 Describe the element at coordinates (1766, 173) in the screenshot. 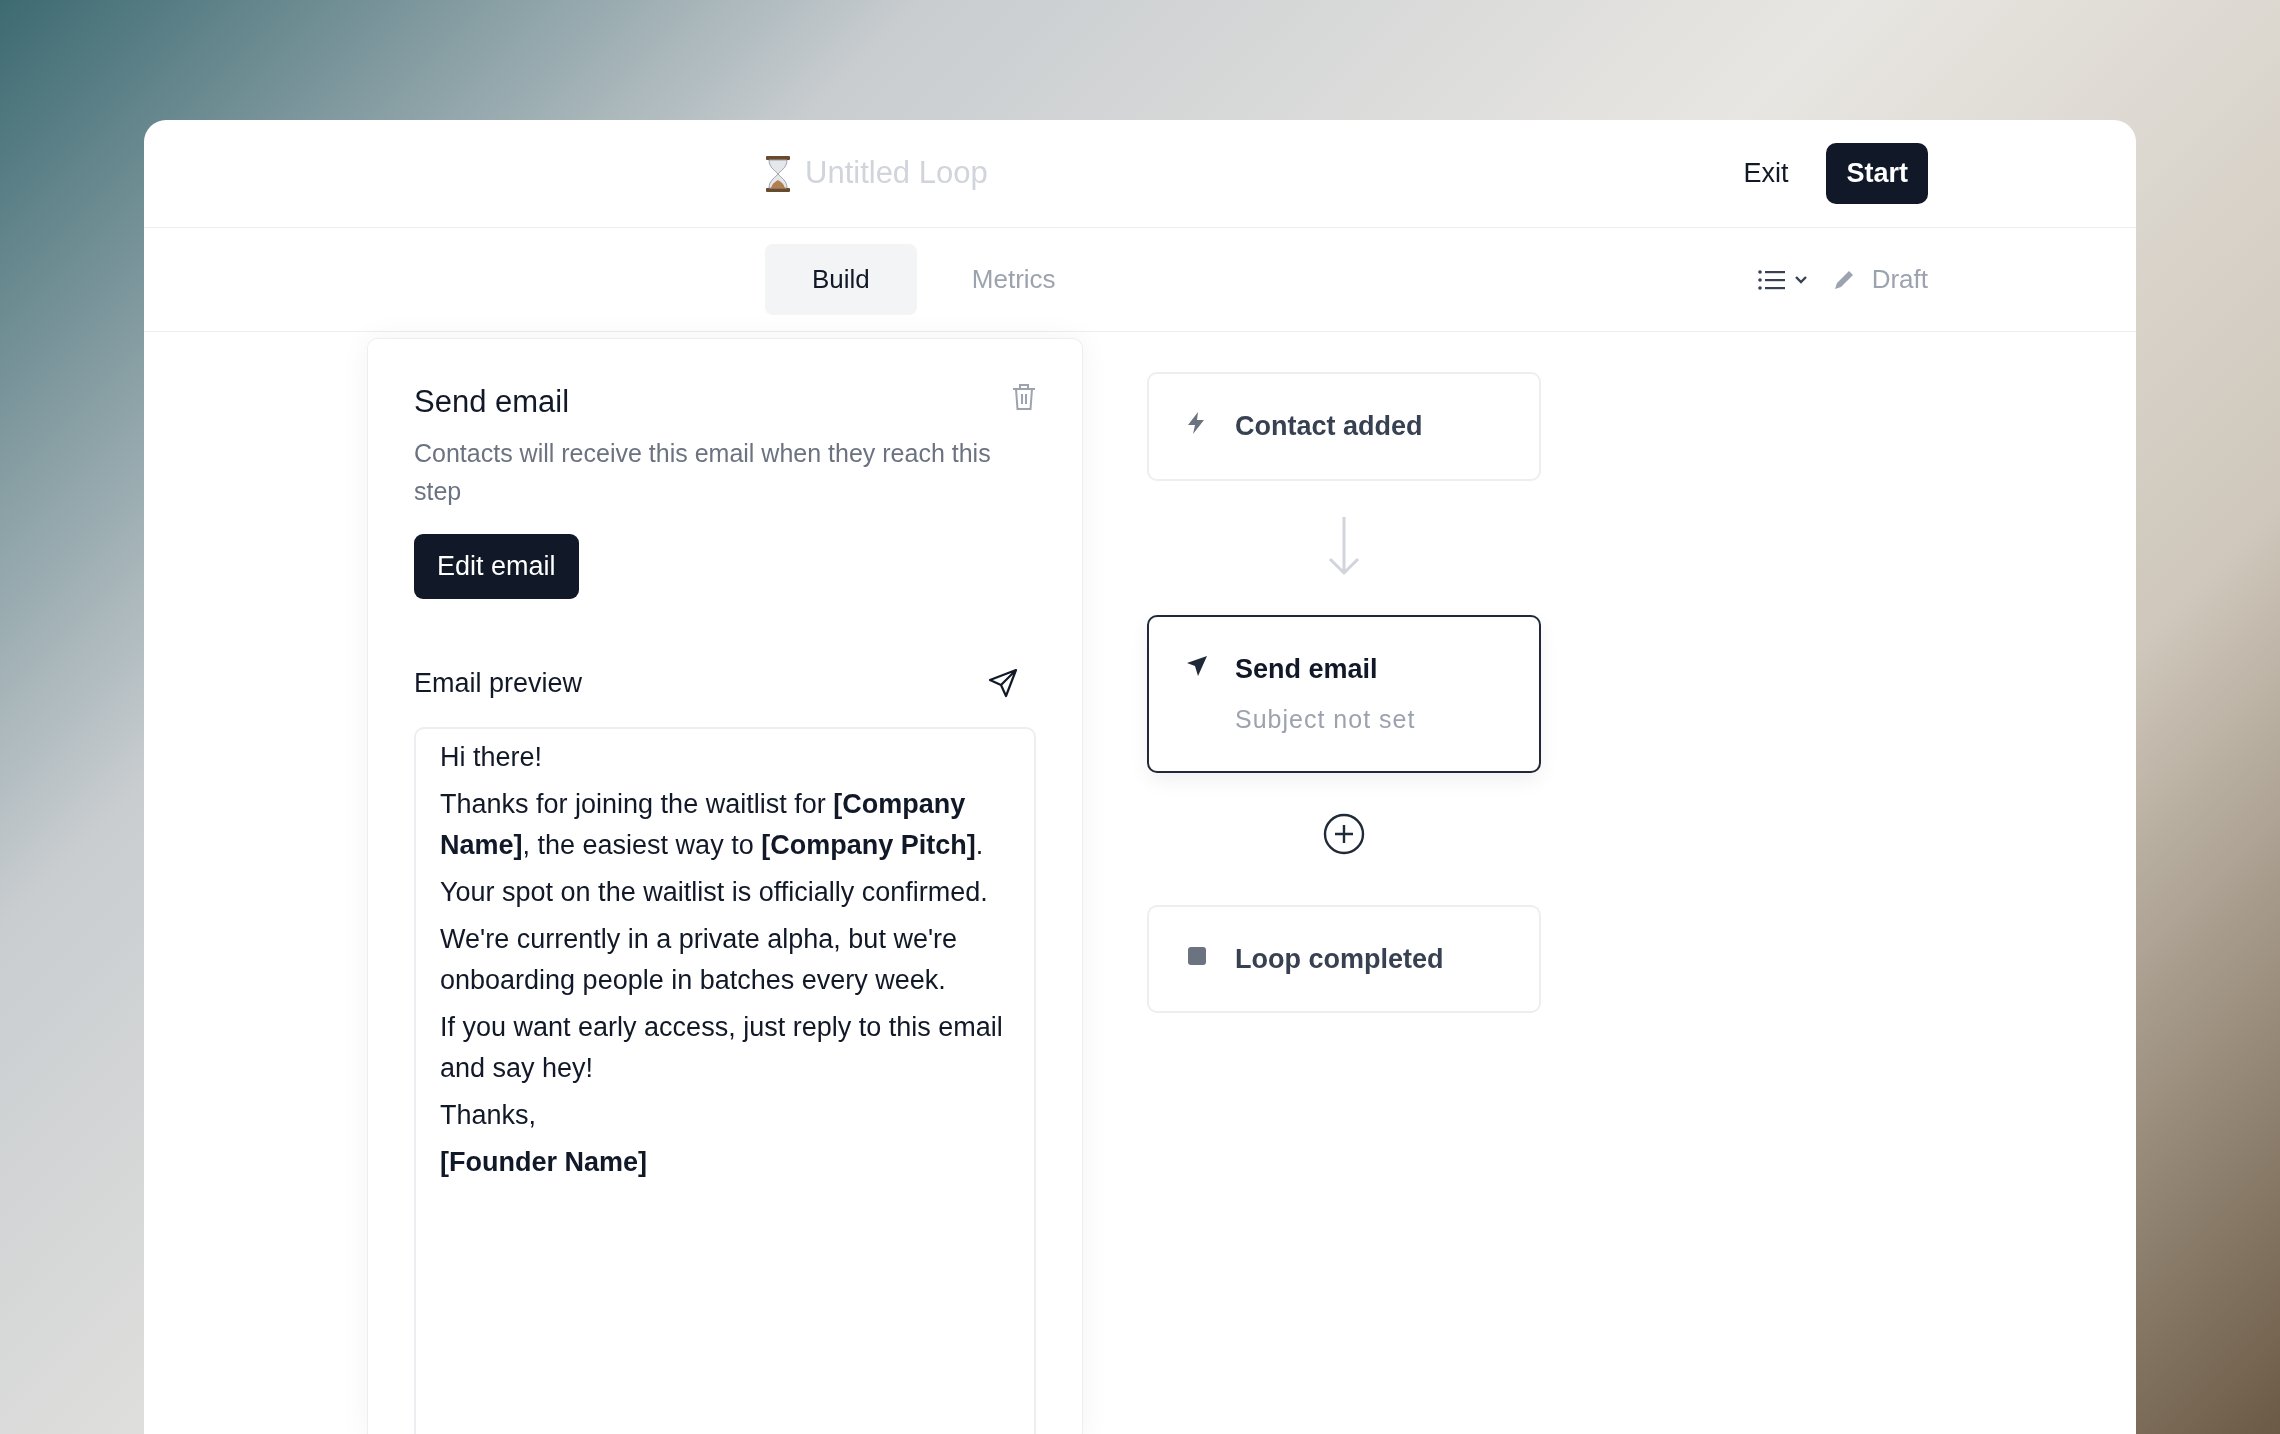

I see `exit-button: Exit` at that location.